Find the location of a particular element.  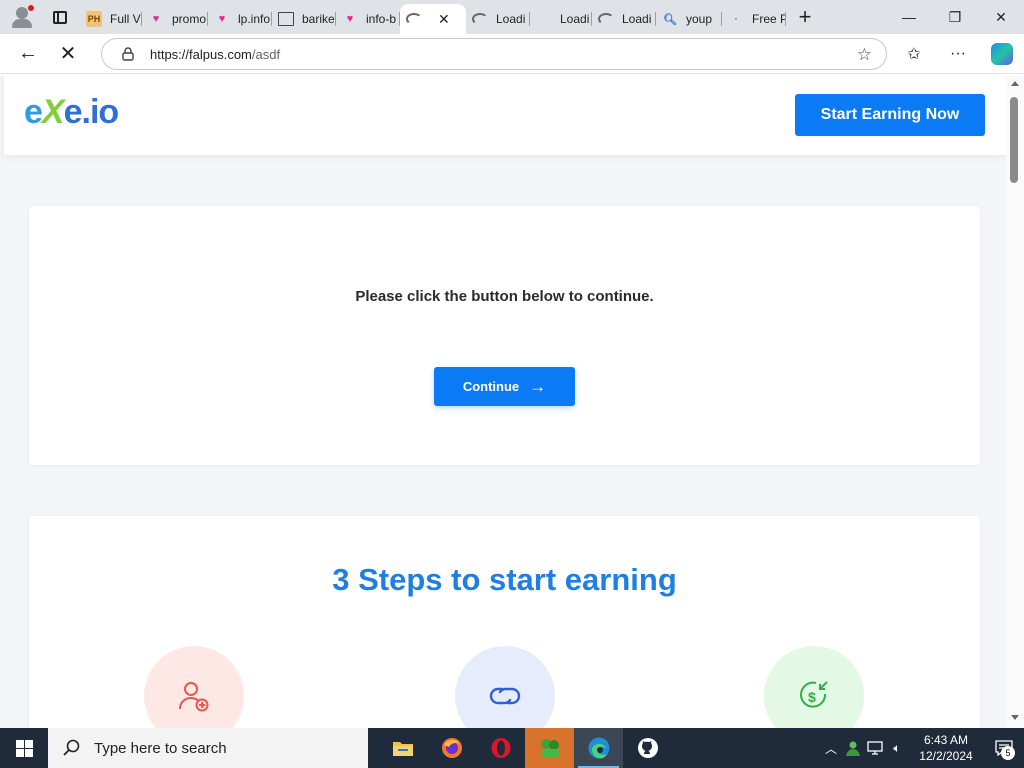

favorites-icon: ✩ is located at coordinates (914, 54).